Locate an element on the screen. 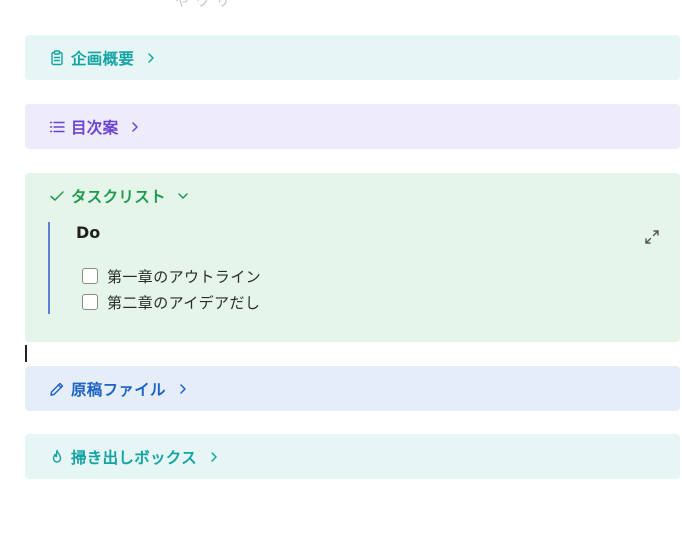 The height and width of the screenshot is (552, 682). section-toc: 目次案 is located at coordinates (352, 126).